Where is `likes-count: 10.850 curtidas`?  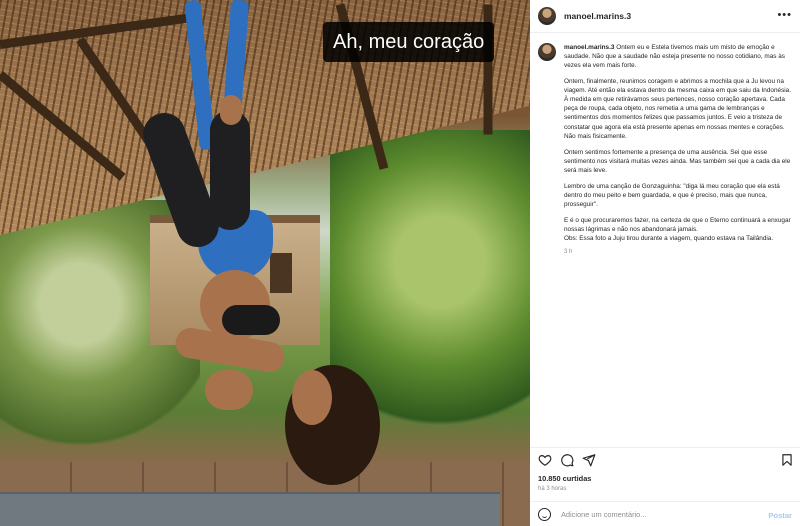
likes-count: 10.850 curtidas is located at coordinates (564, 478).